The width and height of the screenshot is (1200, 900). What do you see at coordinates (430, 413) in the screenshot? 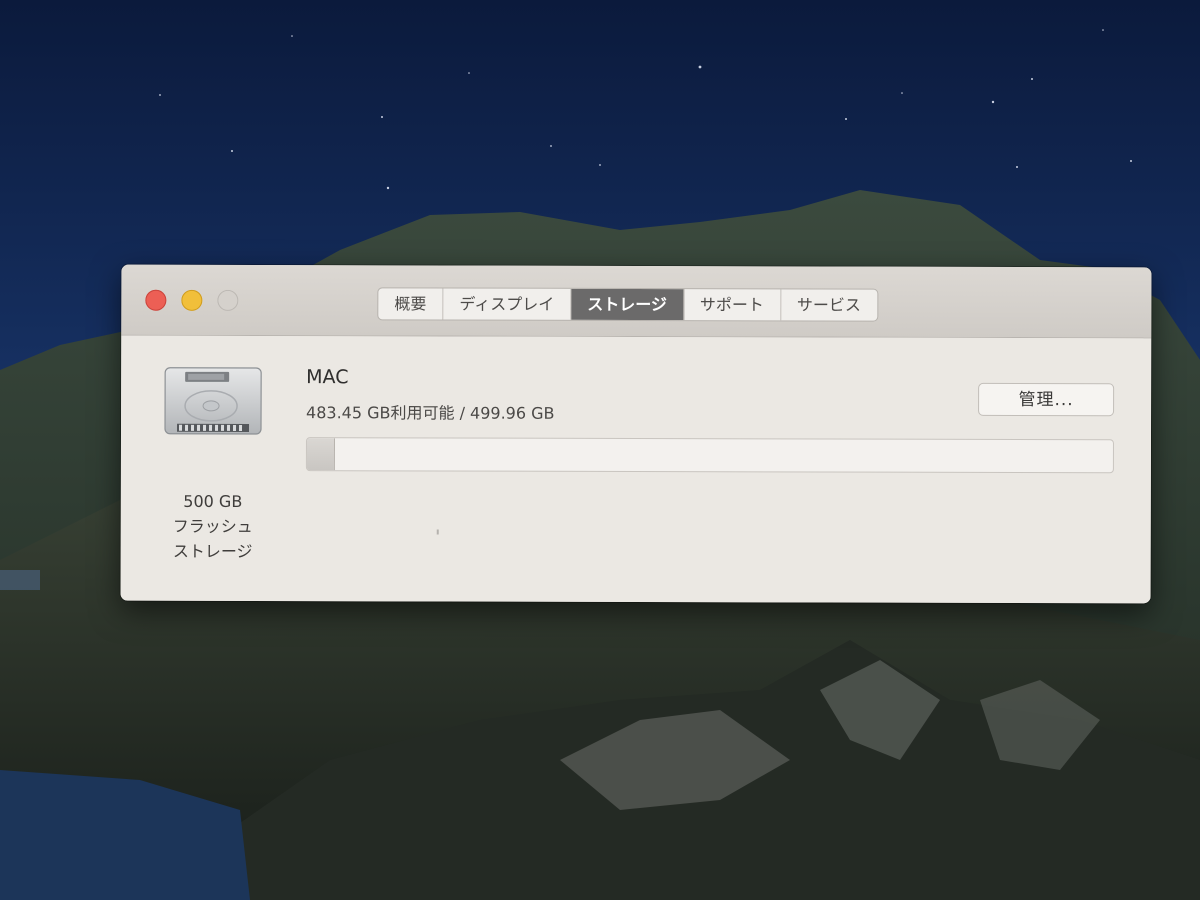
I see `volume-availability: 483.45 GB利用可能 / 499.96 GB` at bounding box center [430, 413].